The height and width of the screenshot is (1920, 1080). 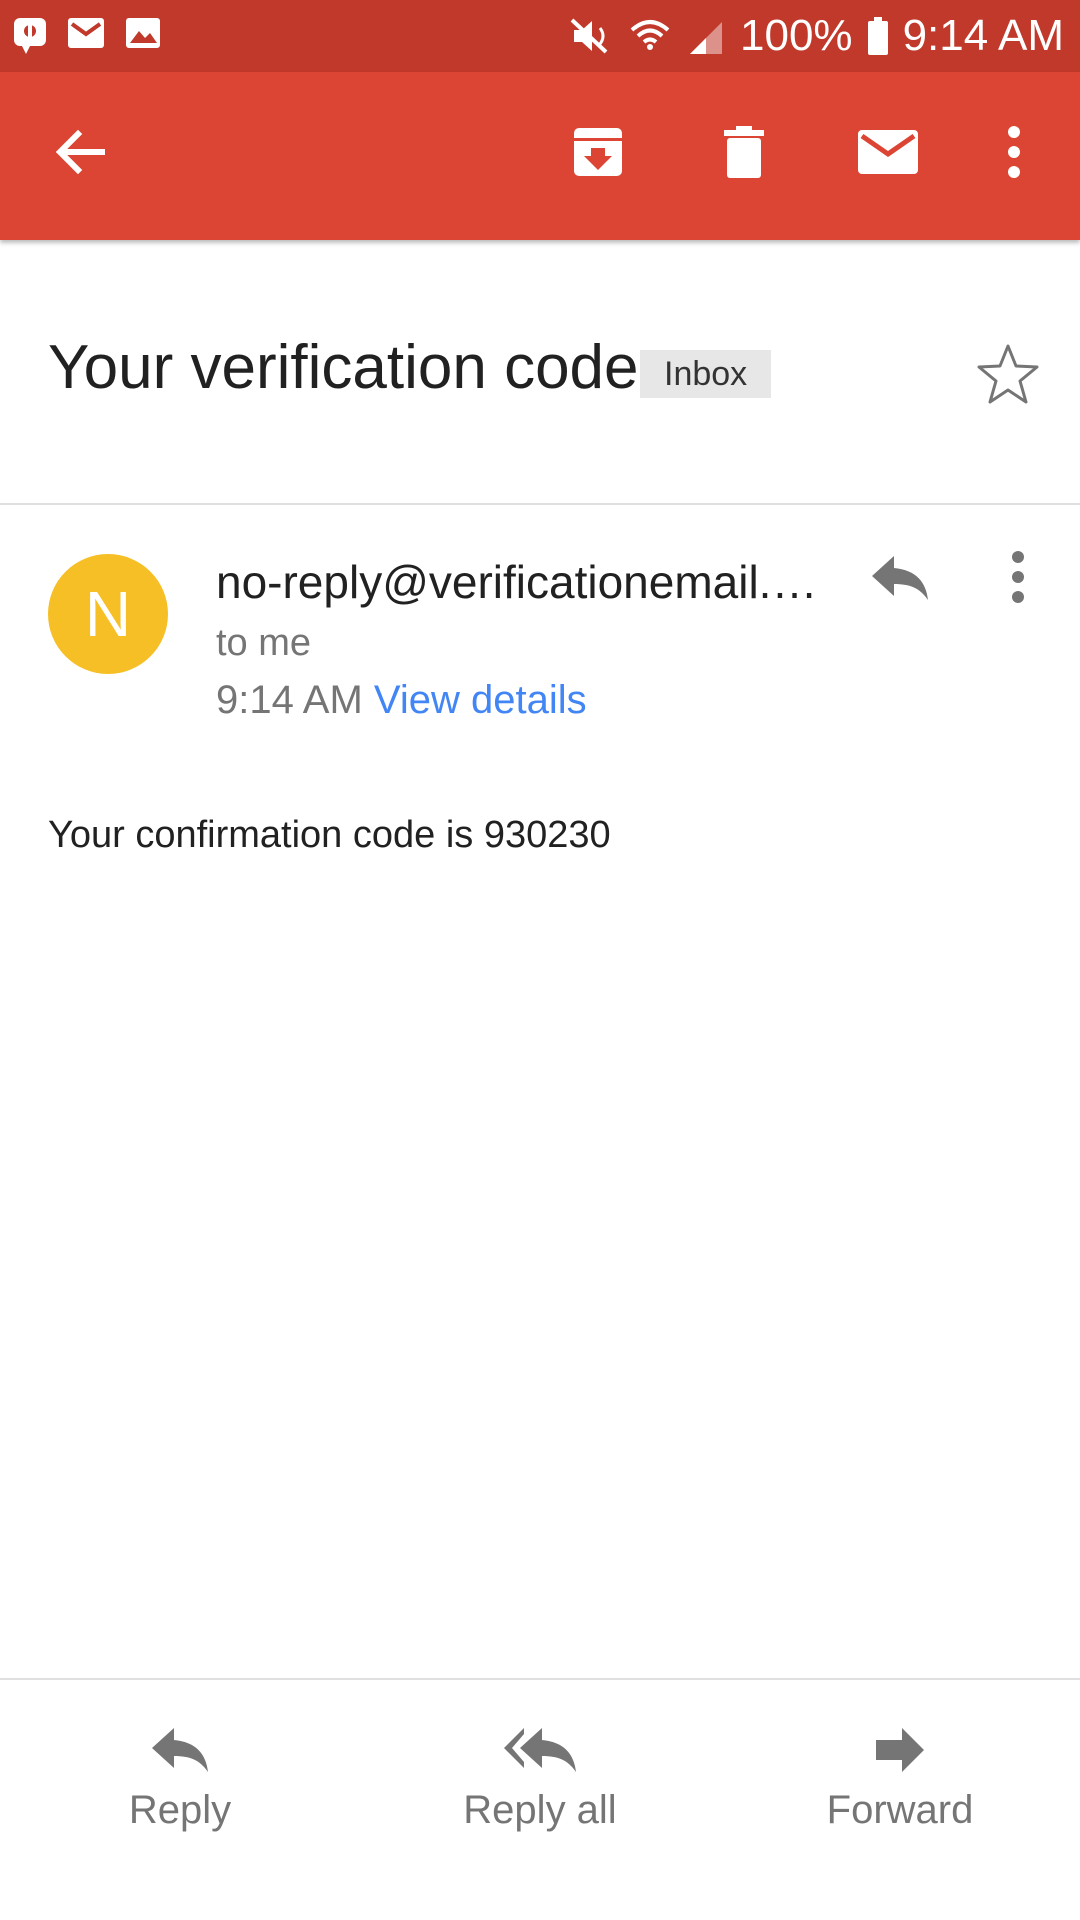 What do you see at coordinates (343, 367) in the screenshot?
I see `email-subject: Your verification code` at bounding box center [343, 367].